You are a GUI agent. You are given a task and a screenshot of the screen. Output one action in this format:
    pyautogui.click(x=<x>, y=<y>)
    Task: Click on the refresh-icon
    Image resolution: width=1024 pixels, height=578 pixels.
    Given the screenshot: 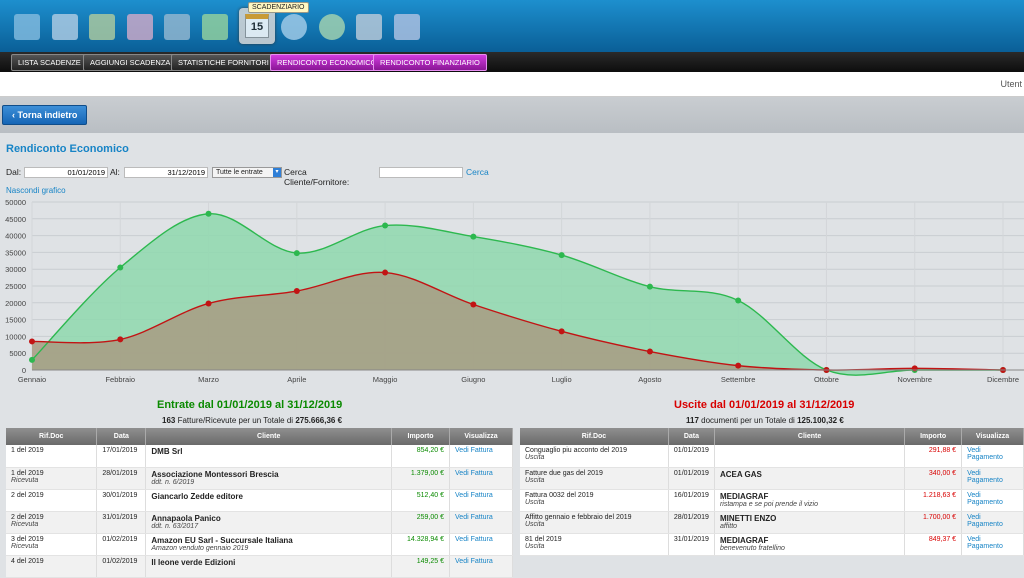 What is the action you would take?
    pyautogui.click(x=331, y=27)
    